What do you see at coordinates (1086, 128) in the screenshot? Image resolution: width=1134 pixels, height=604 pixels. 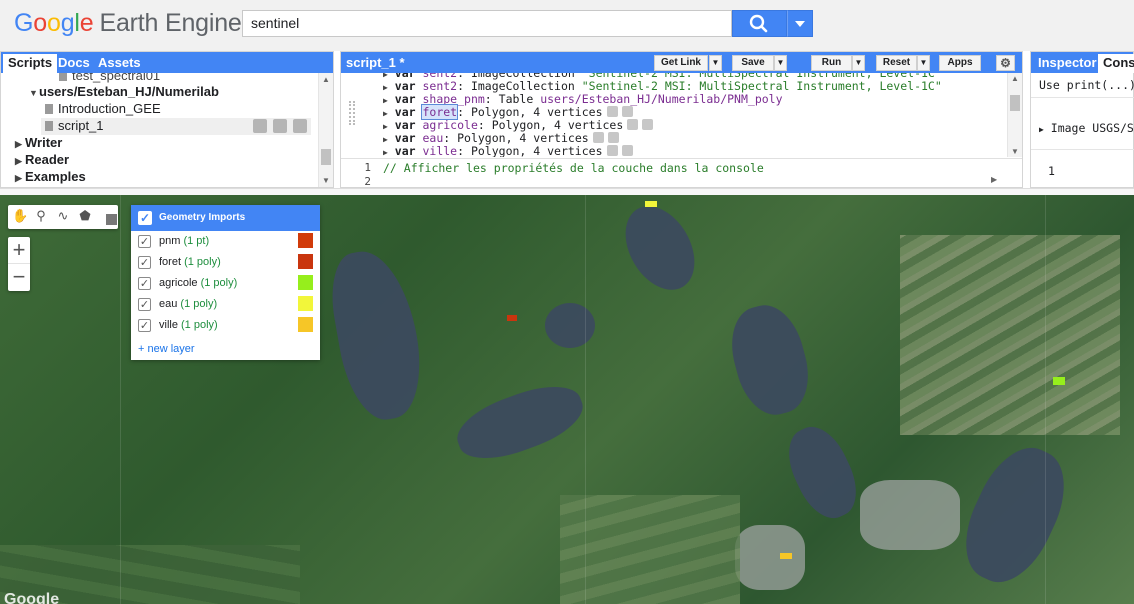 I see `console-object: ▶ Image USGS/SR` at bounding box center [1086, 128].